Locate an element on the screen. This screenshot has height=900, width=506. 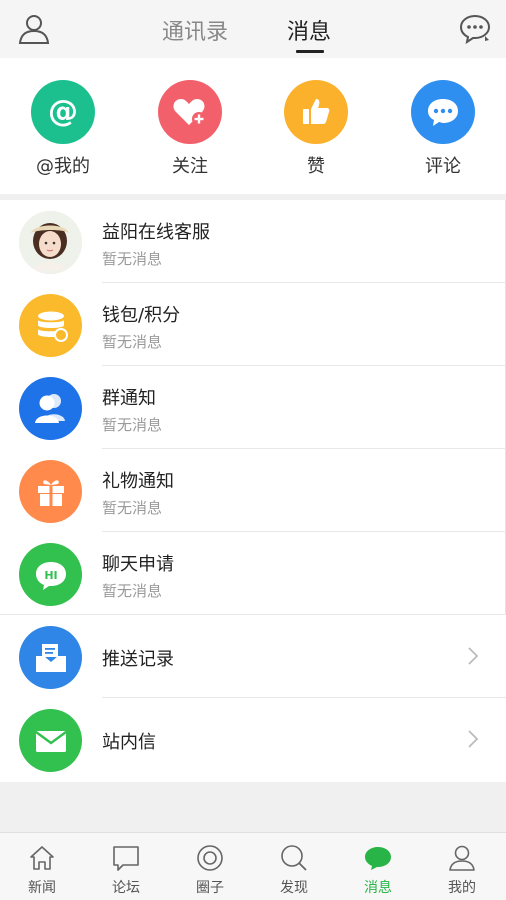
tab-contacts: 通讯录 is located at coordinates (195, 30).